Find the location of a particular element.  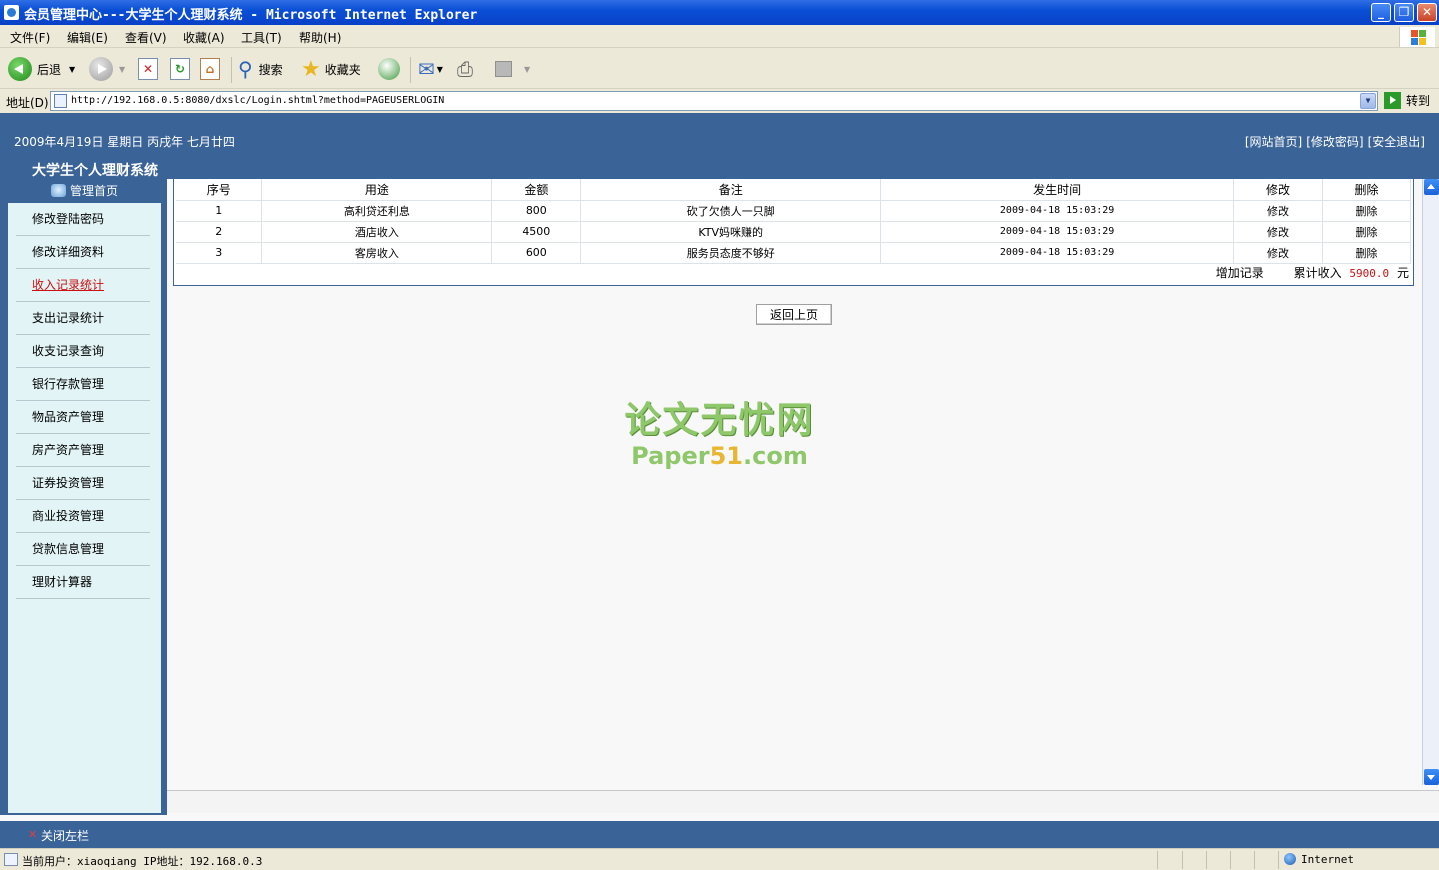

col-header-purpose: 用途 is located at coordinates (377, 190).